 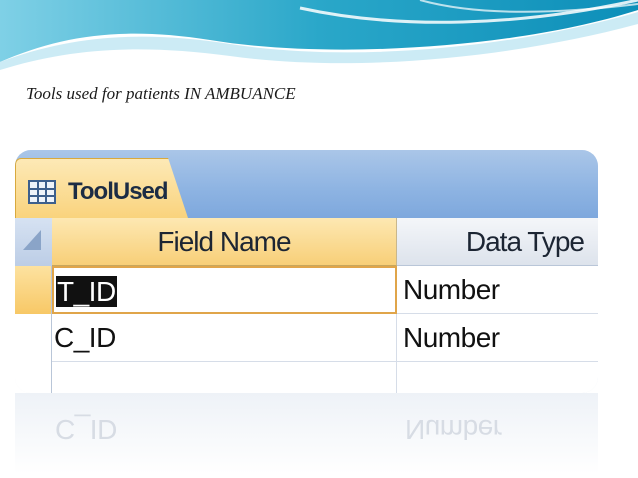 I want to click on header-wave-decoration, so click(x=319, y=35).